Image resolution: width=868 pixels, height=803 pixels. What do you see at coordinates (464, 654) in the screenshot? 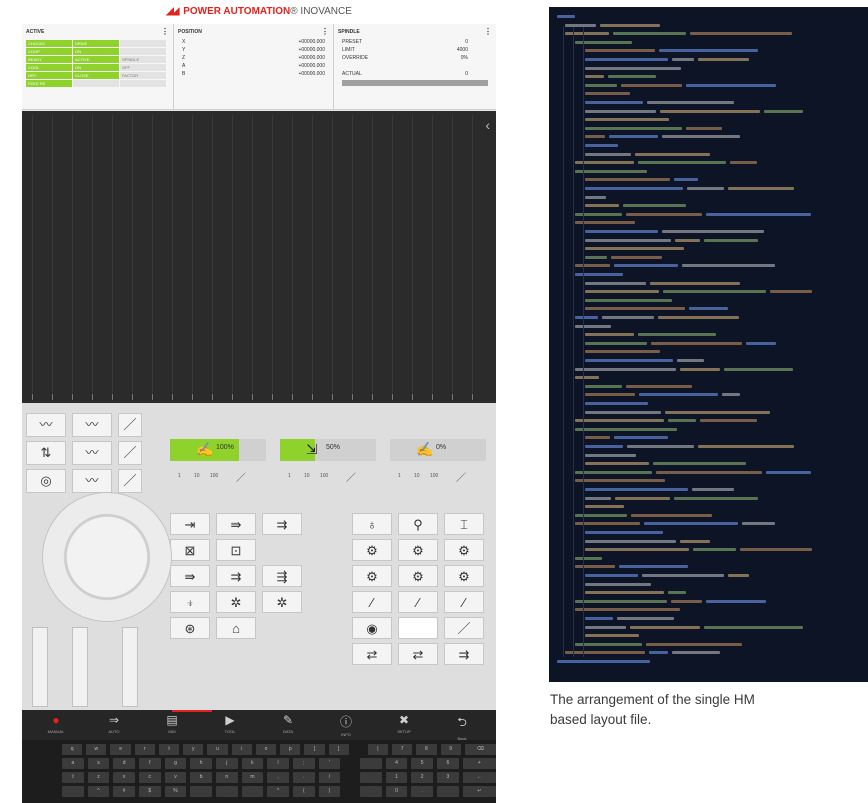
I see `sp-run-c-button: ⇉` at bounding box center [464, 654].